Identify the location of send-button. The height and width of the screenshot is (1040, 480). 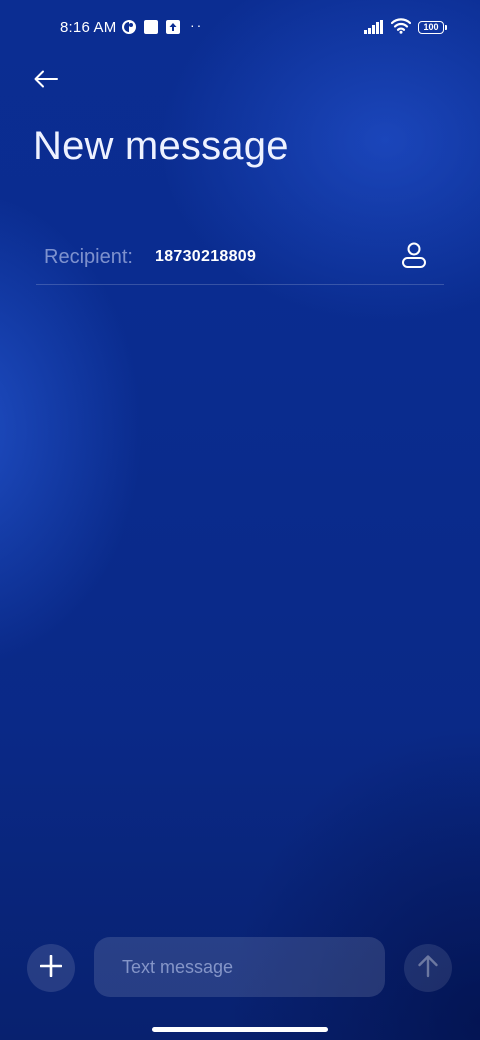
(428, 968).